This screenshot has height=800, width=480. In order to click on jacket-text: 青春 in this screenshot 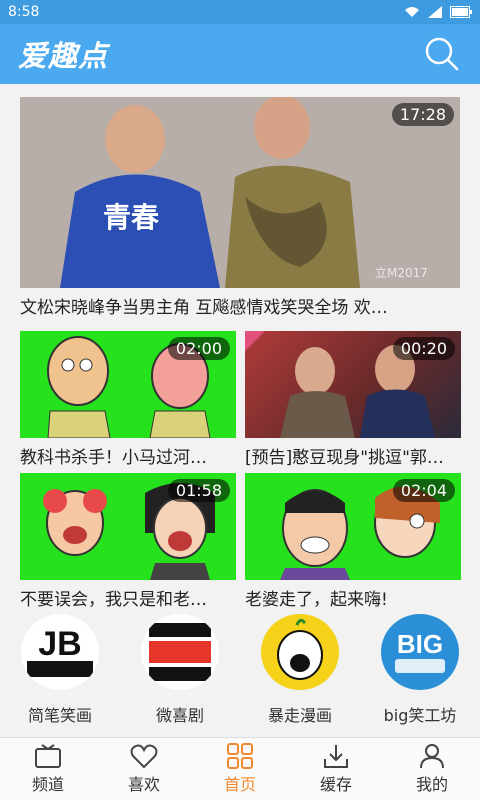, I will do `click(131, 217)`.